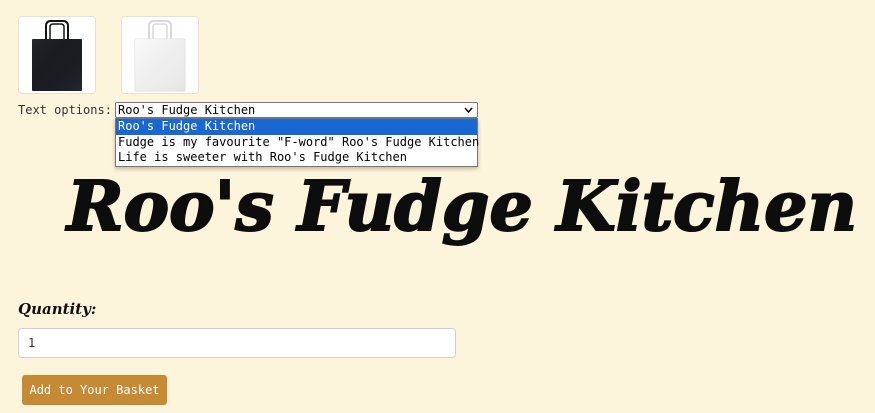  I want to click on white-tote-swatch, so click(160, 55).